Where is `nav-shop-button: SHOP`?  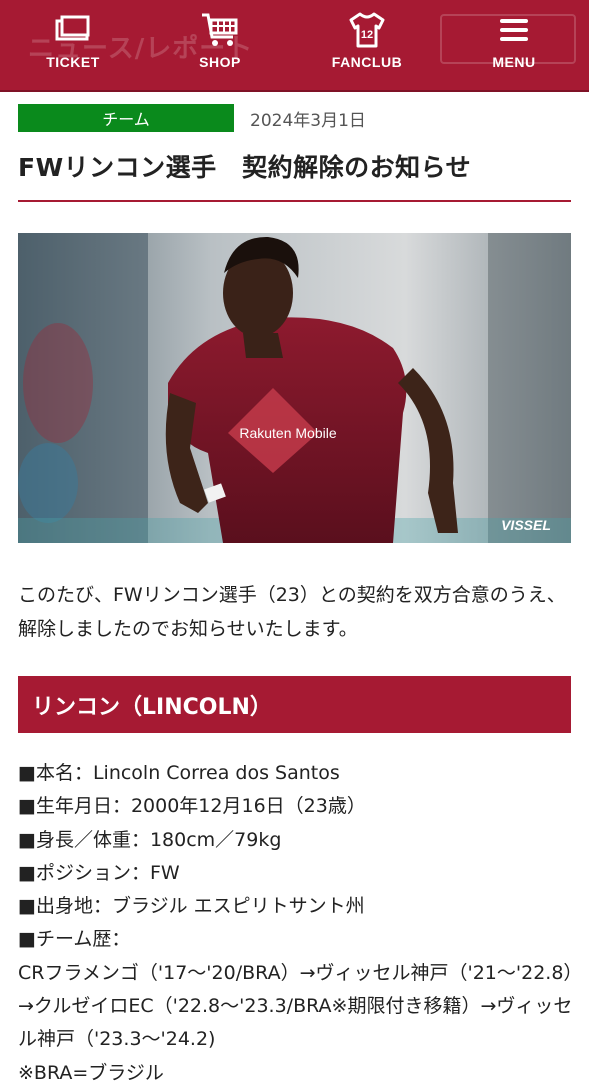
nav-shop-button: SHOP is located at coordinates (220, 45).